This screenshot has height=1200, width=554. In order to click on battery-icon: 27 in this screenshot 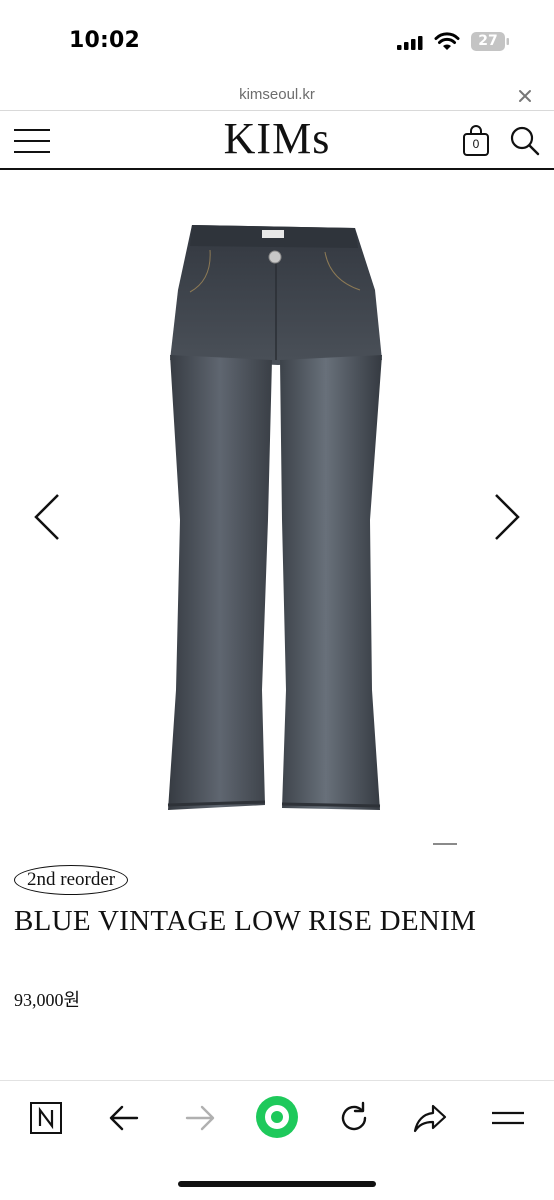, I will do `click(490, 41)`.